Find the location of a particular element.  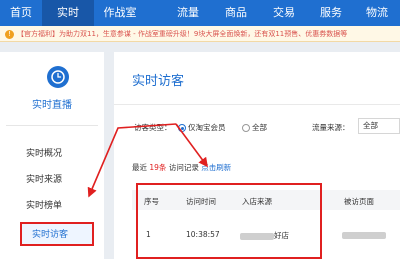

radio-all: 全部 is located at coordinates (254, 127).